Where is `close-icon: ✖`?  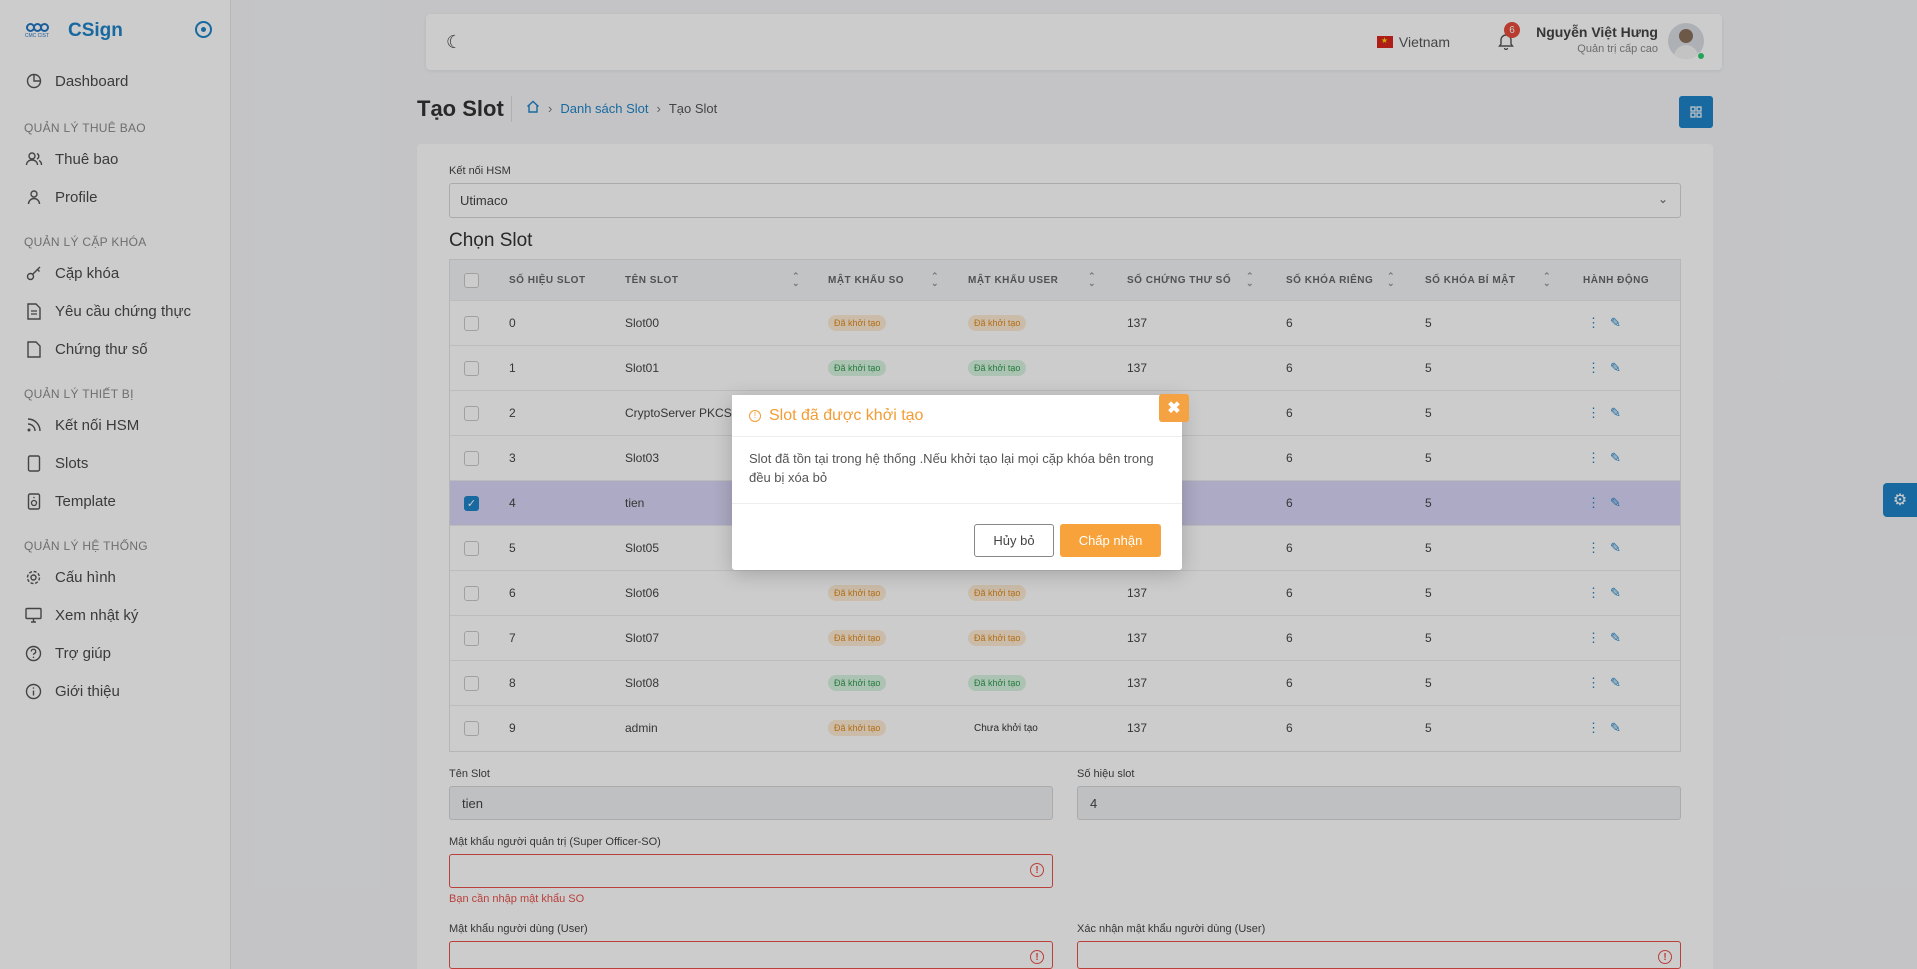
close-icon: ✖ is located at coordinates (1174, 408).